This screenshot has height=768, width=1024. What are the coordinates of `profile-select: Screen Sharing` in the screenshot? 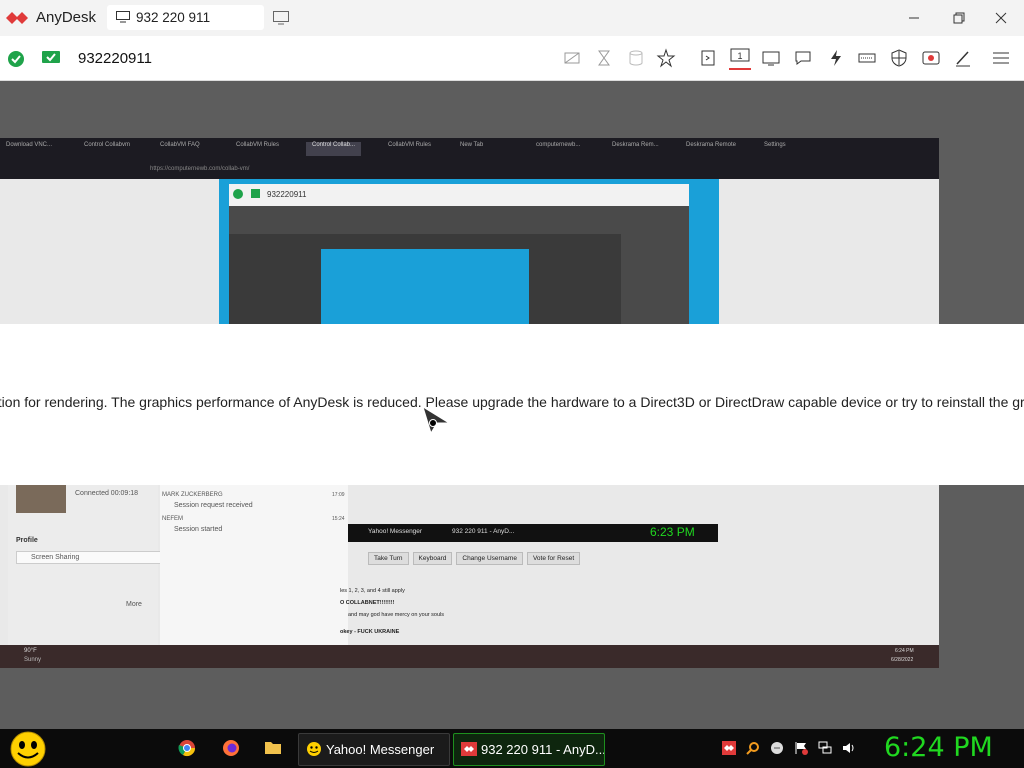 It's located at (96, 557).